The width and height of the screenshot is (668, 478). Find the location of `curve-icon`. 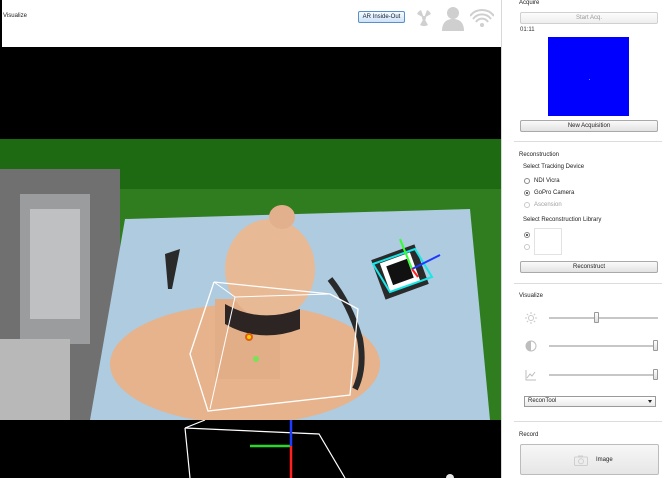

curve-icon is located at coordinates (531, 375).